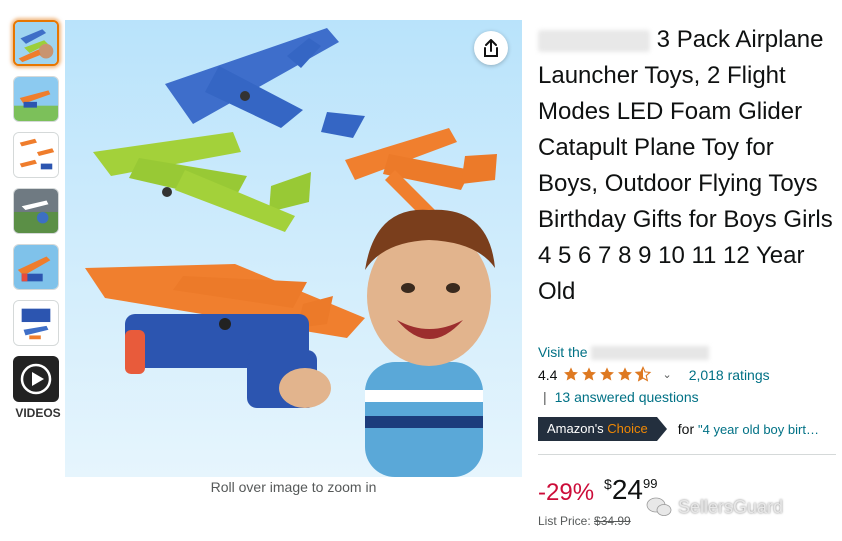 This screenshot has height=541, width=842. I want to click on redacted-brand, so click(594, 40).